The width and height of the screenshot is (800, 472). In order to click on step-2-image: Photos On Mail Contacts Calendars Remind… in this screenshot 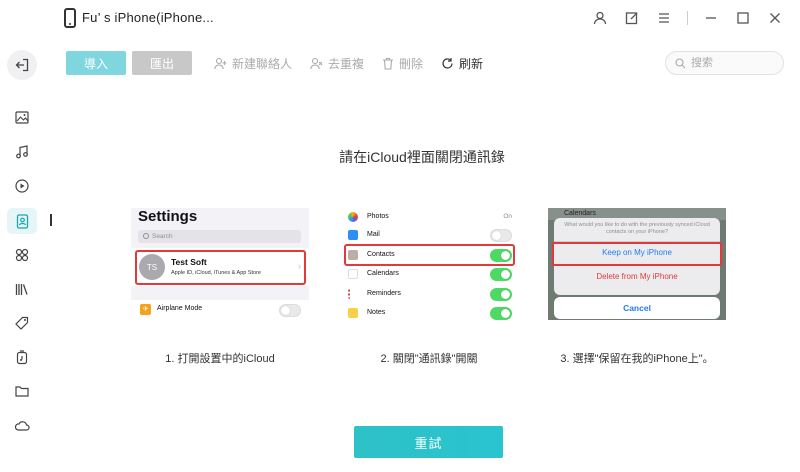, I will do `click(429, 264)`.